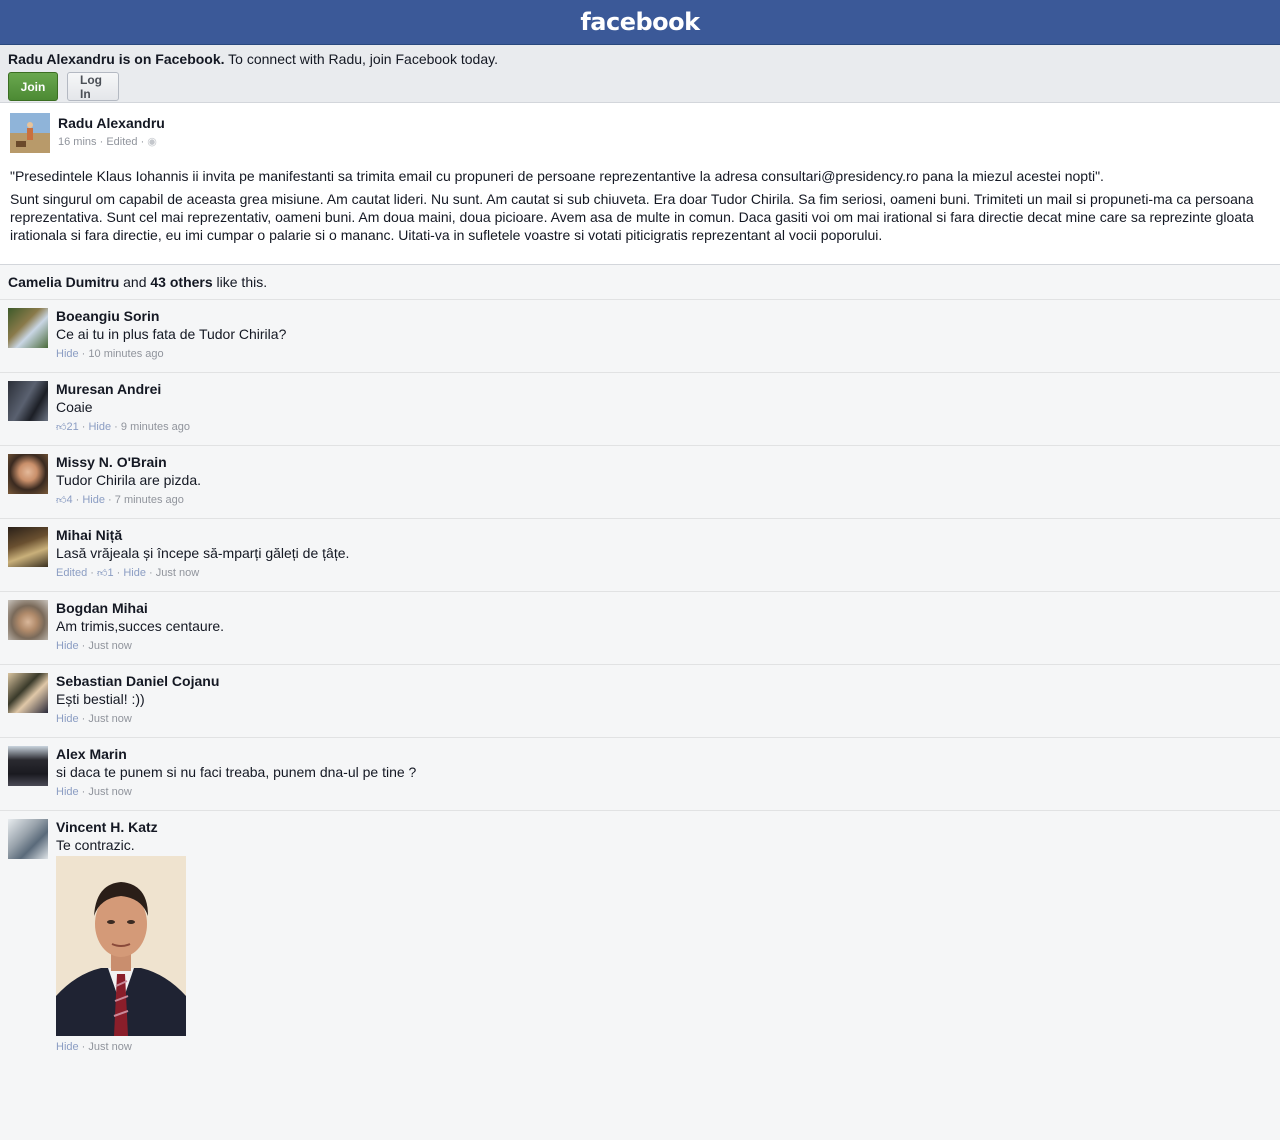 This screenshot has width=1280, height=1140. I want to click on liker-name: Camelia Dumitru, so click(63, 282).